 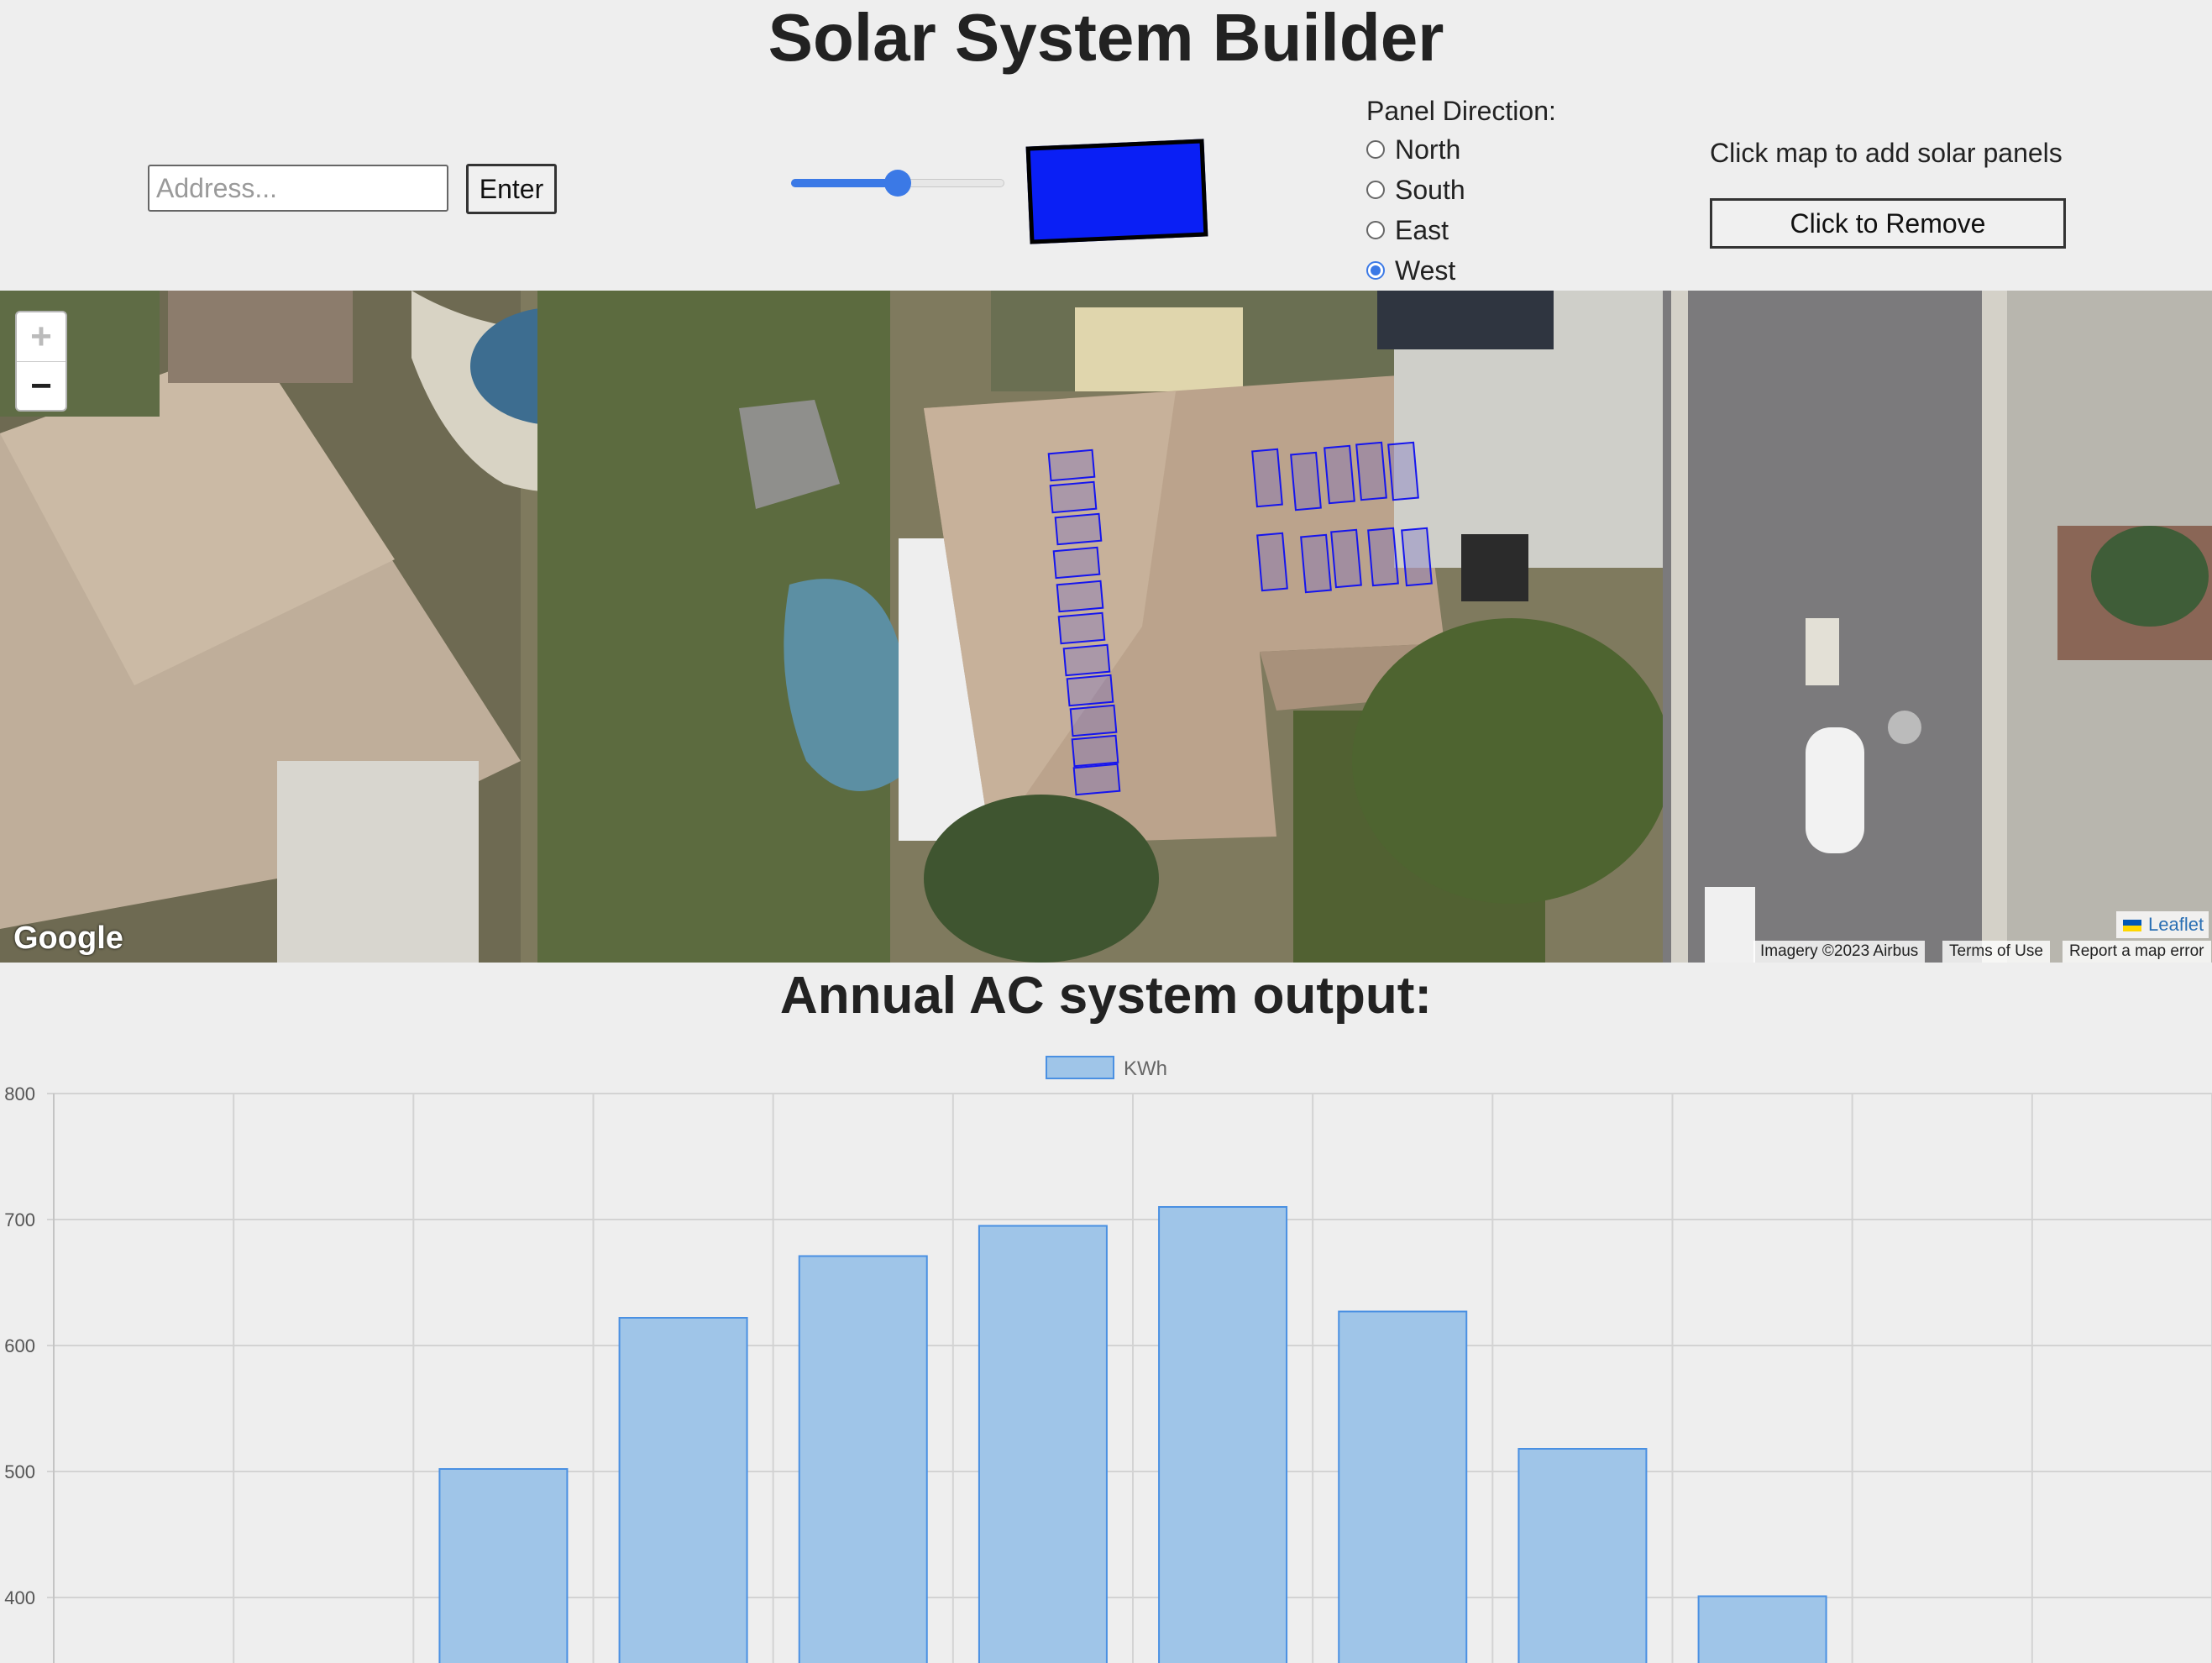 What do you see at coordinates (41, 387) in the screenshot?
I see `zoom-out-button: −` at bounding box center [41, 387].